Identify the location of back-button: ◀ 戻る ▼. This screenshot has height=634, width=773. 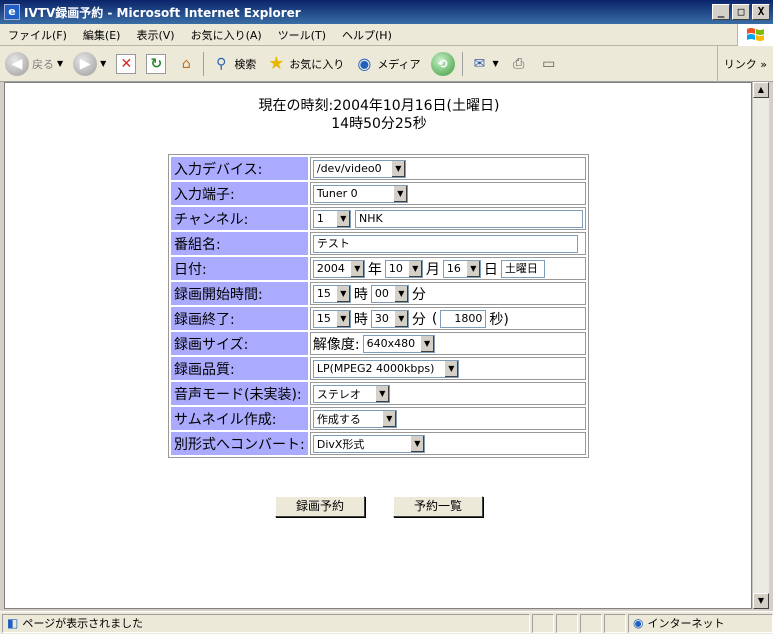
(34, 63).